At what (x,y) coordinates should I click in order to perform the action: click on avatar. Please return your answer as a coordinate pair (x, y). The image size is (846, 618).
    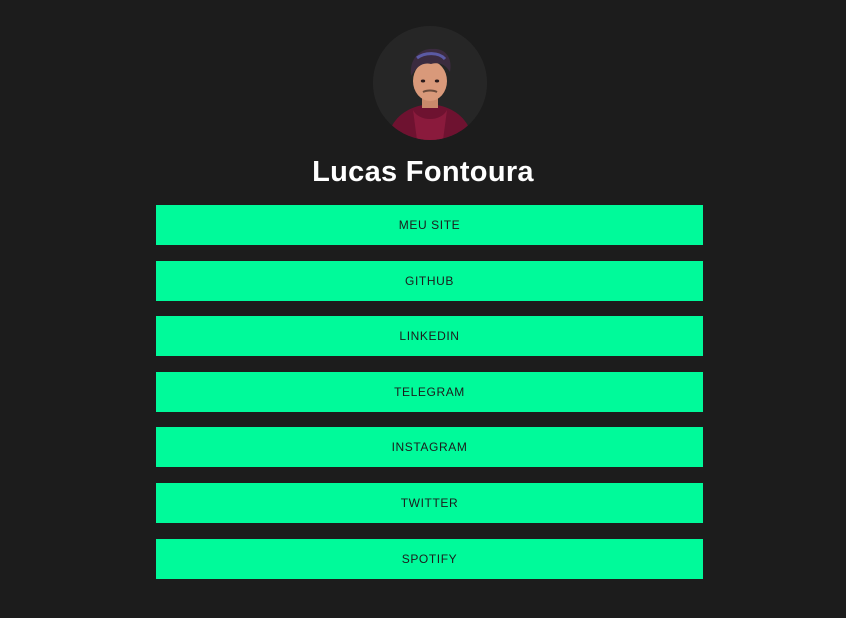
    Looking at the image, I should click on (430, 83).